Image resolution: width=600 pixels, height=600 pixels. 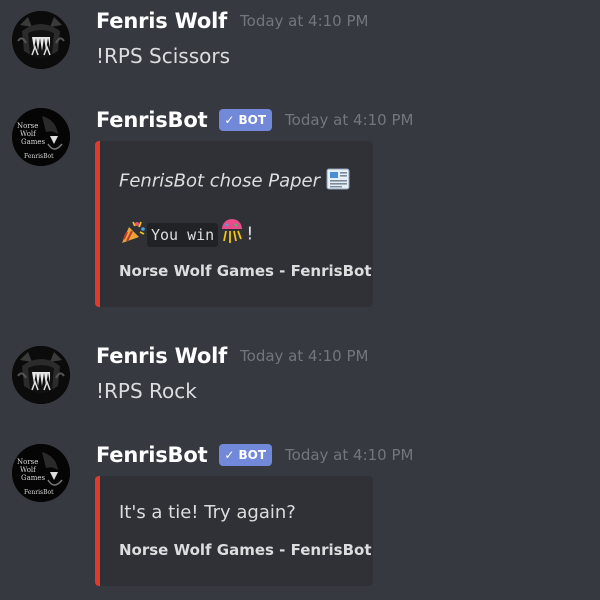 I want to click on embed-description: It's a tie! Try again?, so click(x=207, y=512).